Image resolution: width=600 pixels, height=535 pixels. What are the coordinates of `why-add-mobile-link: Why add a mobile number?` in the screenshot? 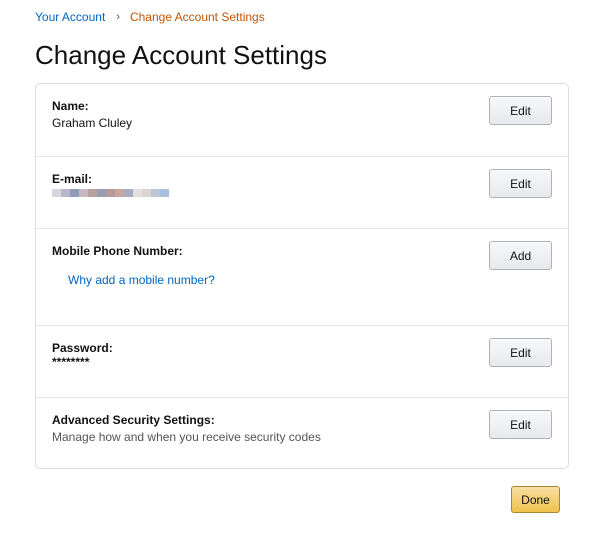 It's located at (141, 280).